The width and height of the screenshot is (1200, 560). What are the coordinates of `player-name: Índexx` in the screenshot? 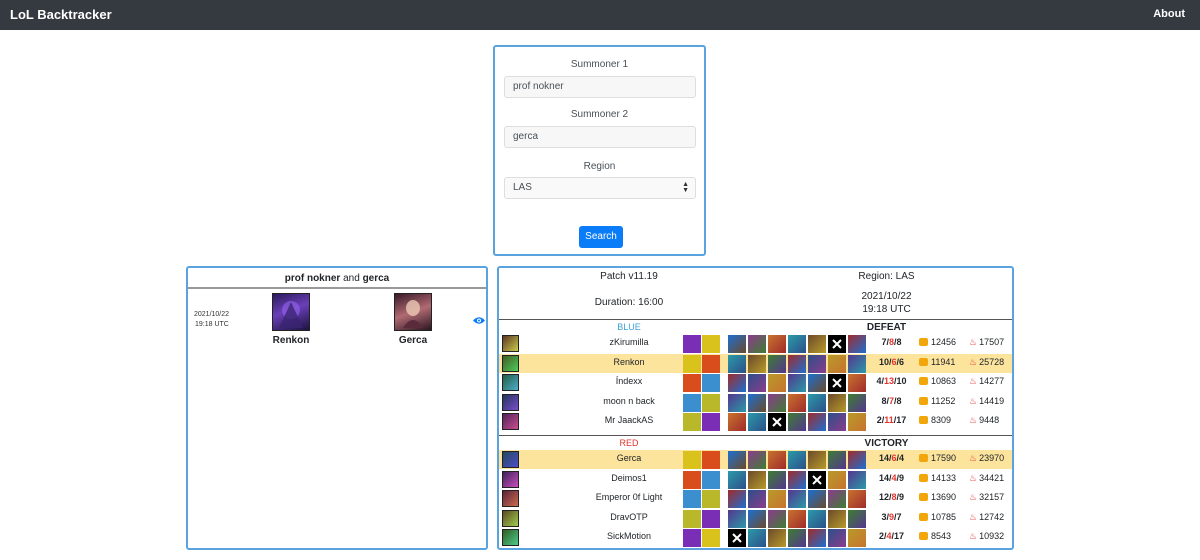 It's located at (629, 381).